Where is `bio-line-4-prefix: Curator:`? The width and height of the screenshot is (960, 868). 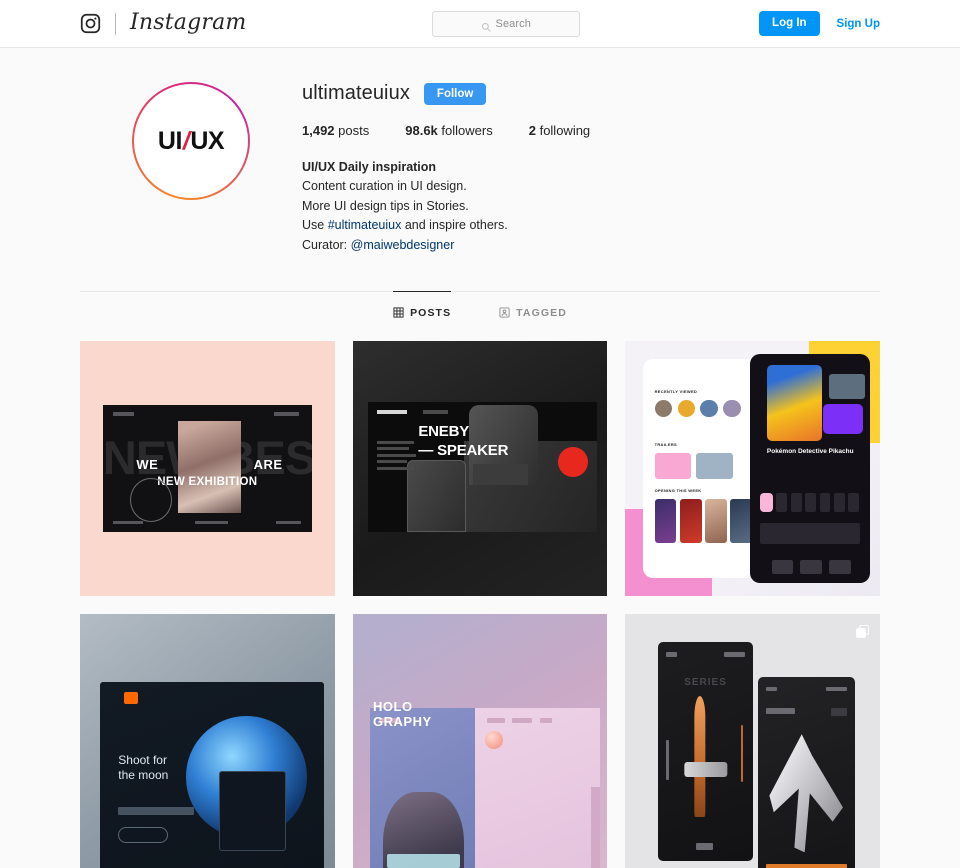
bio-line-4-prefix: Curator: is located at coordinates (326, 244).